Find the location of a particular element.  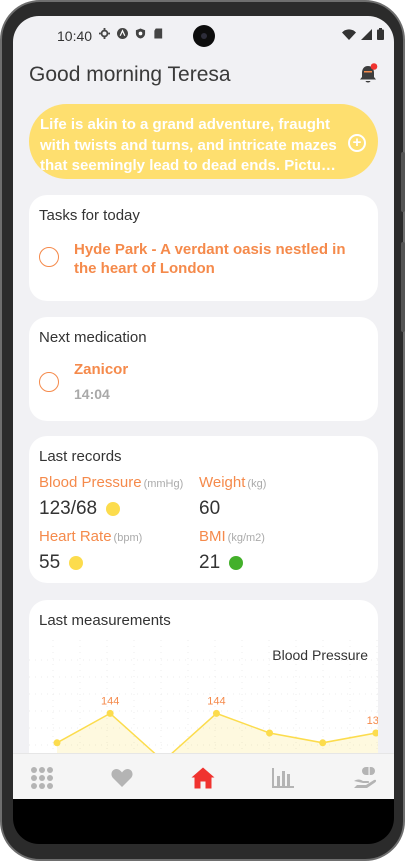

bottom-bezel is located at coordinates (203, 821).